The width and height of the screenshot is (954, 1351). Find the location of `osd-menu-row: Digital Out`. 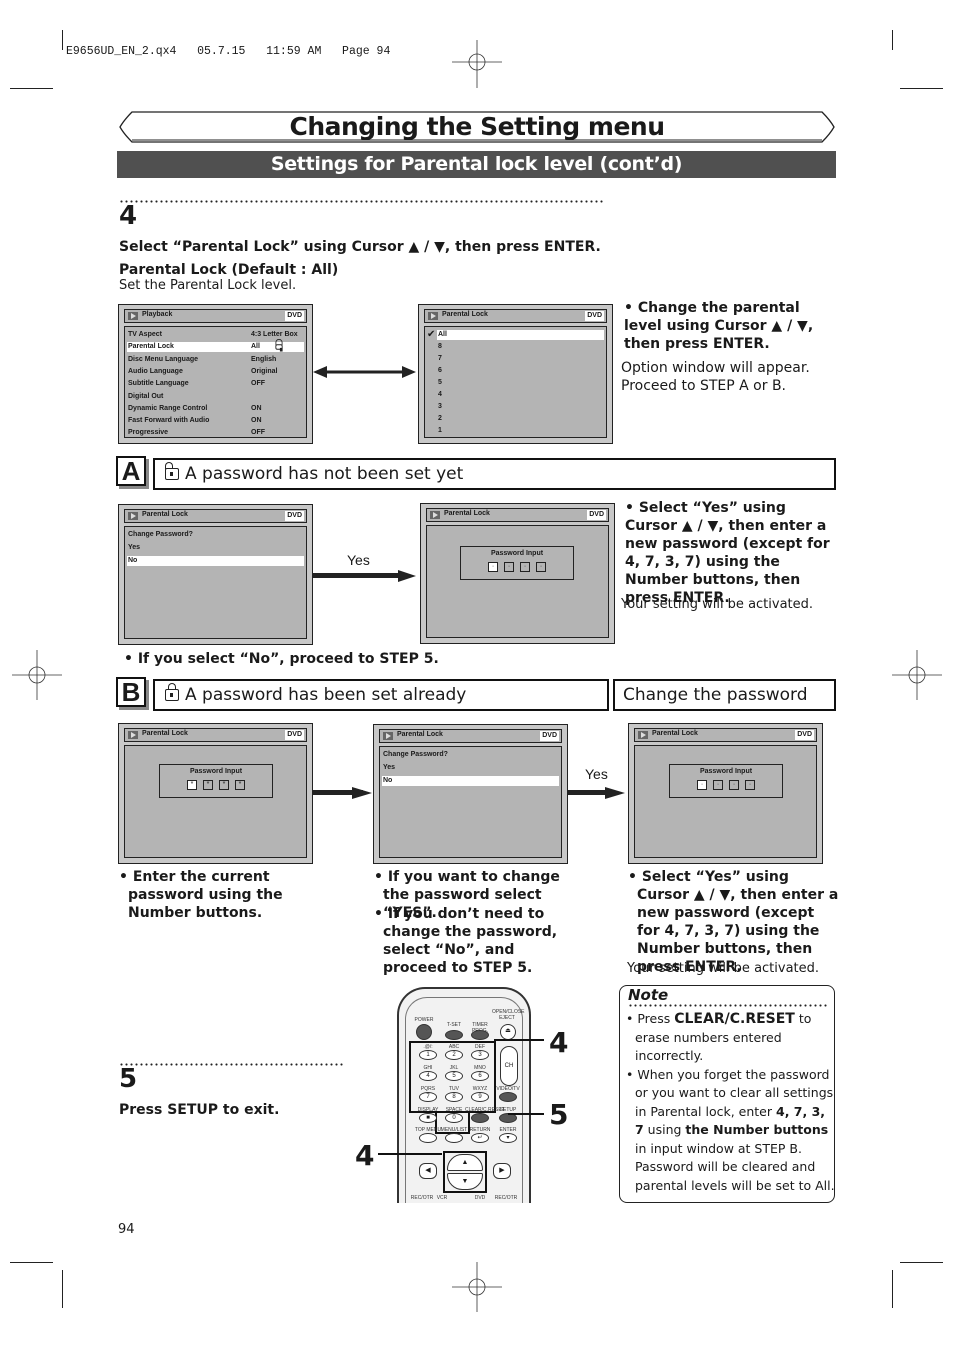

osd-menu-row: Digital Out is located at coordinates (215, 397).